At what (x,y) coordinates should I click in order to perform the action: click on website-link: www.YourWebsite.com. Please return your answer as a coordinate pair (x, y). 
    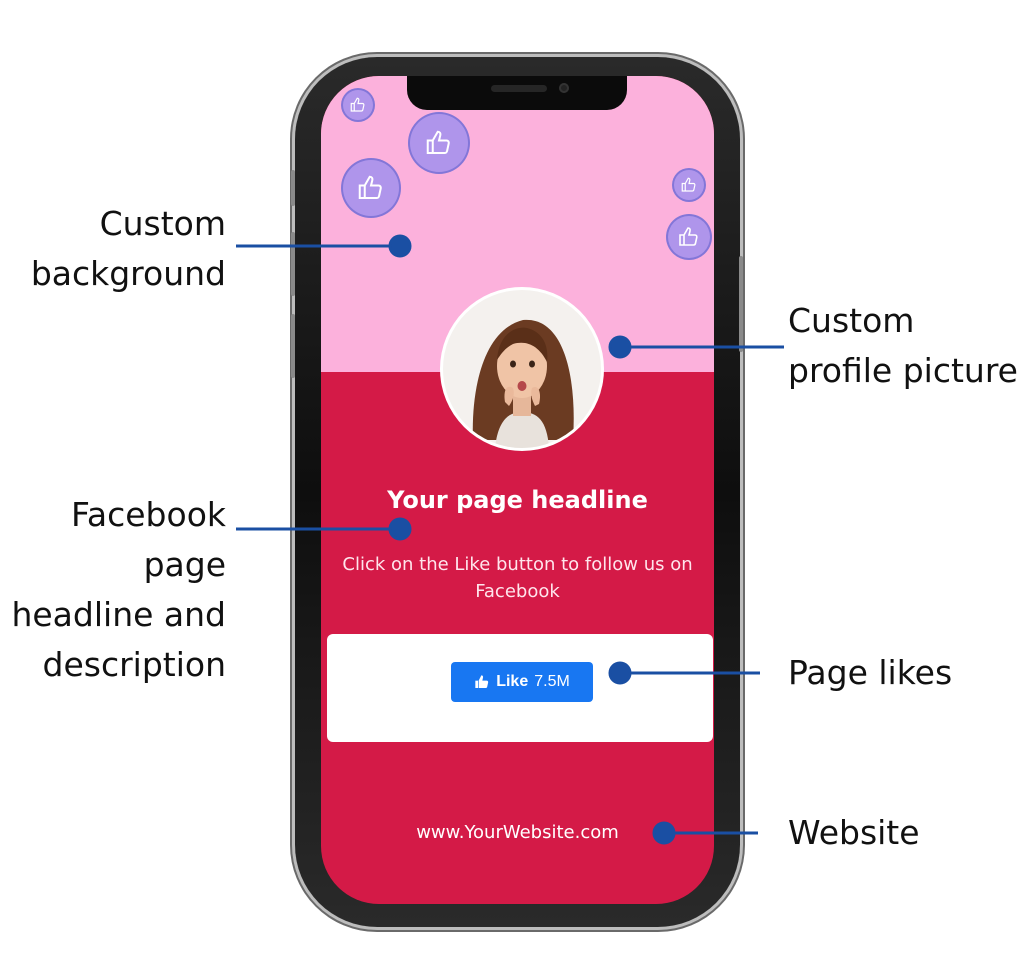
    Looking at the image, I should click on (517, 832).